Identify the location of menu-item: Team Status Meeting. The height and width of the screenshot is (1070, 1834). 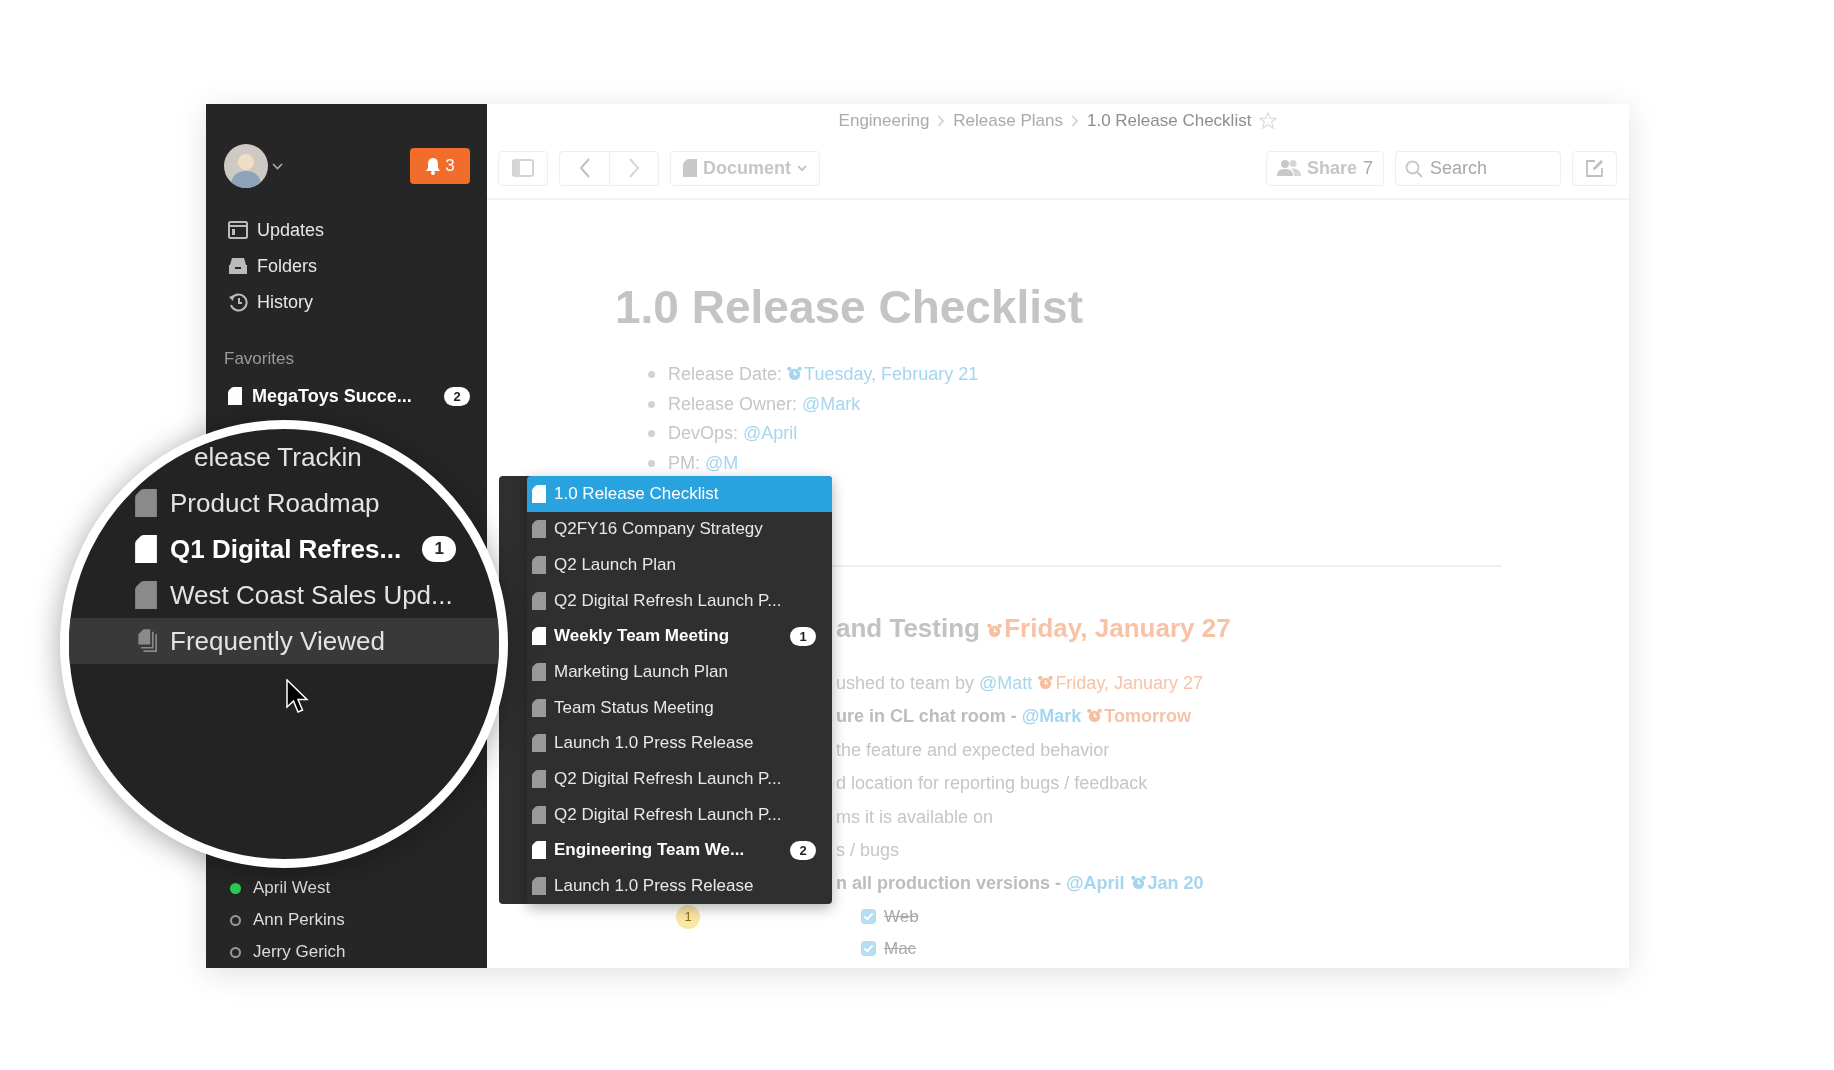
(679, 707).